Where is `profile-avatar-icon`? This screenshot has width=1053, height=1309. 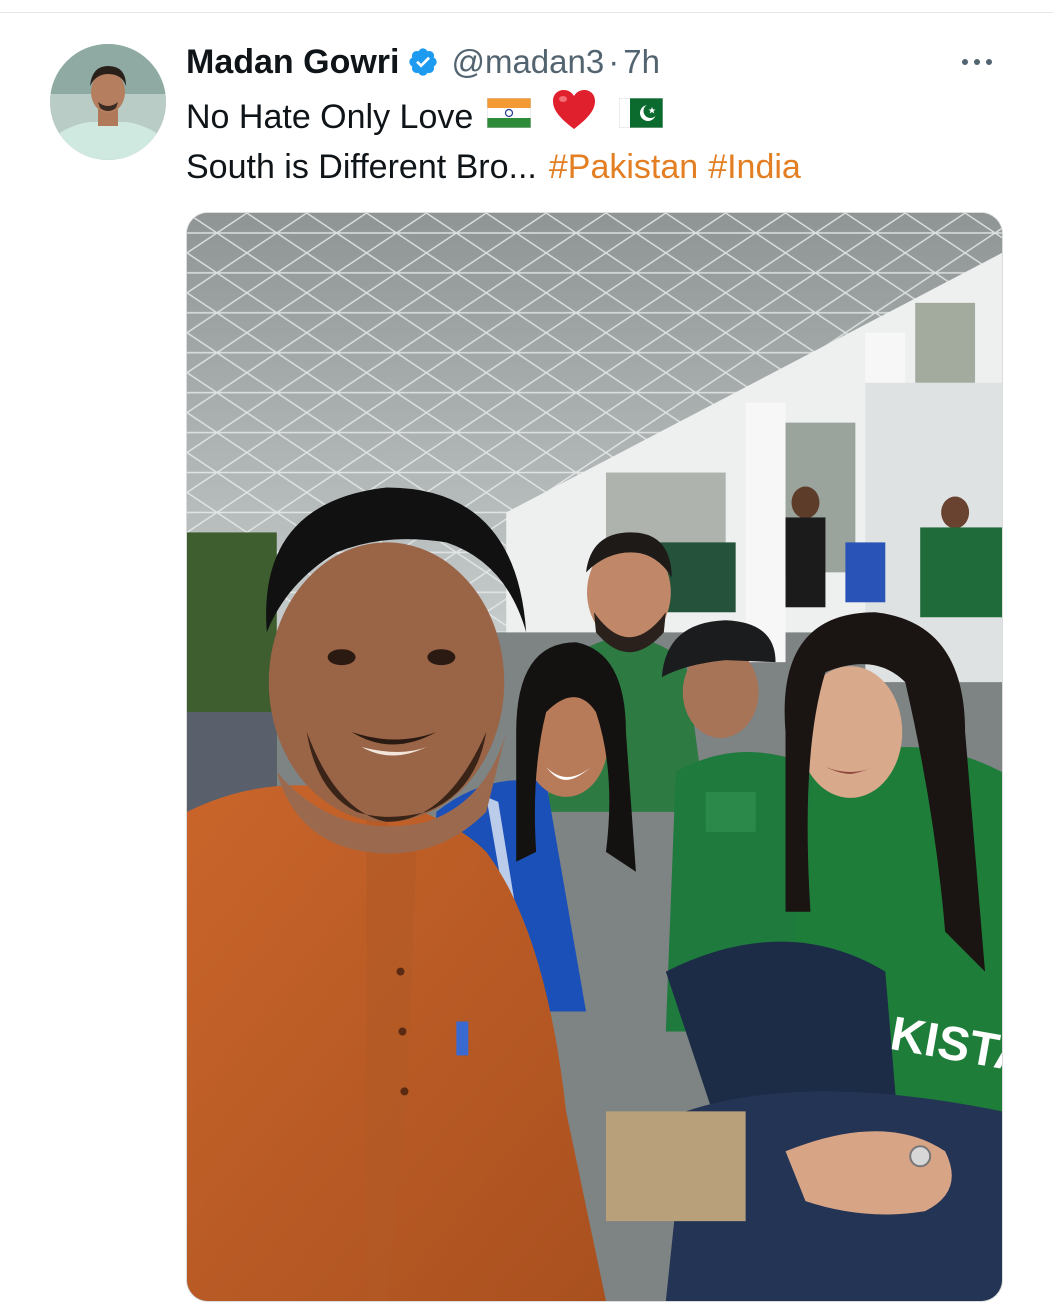
profile-avatar-icon is located at coordinates (108, 102).